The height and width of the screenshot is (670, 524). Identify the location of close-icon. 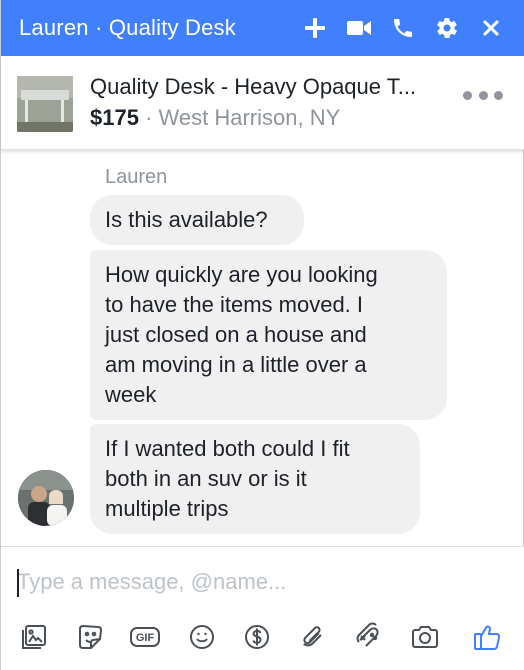
(491, 28).